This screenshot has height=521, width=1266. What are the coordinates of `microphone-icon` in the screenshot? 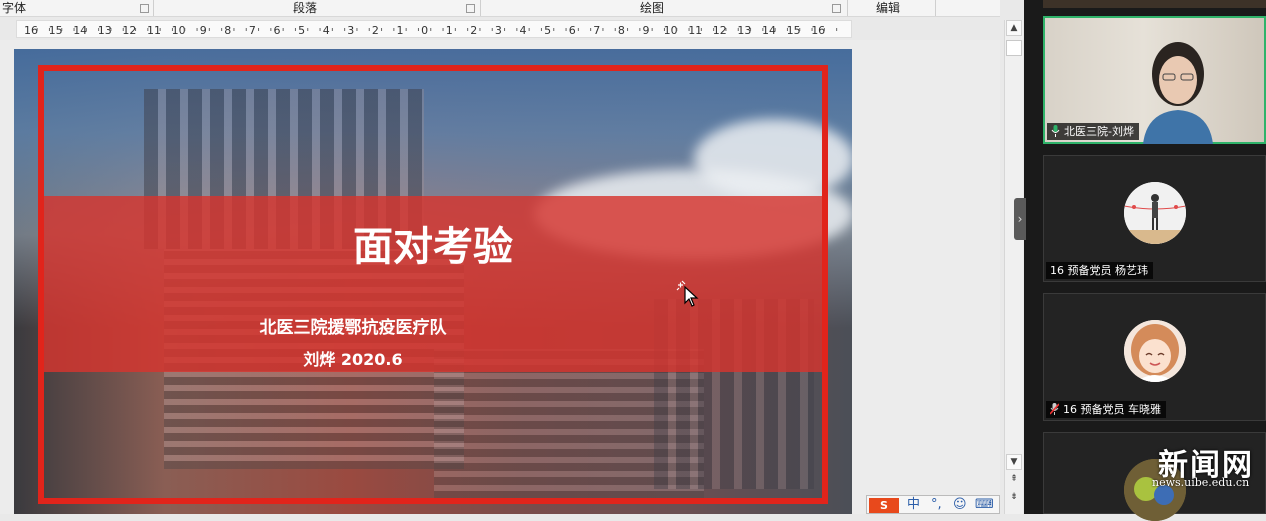 It's located at (1055, 131).